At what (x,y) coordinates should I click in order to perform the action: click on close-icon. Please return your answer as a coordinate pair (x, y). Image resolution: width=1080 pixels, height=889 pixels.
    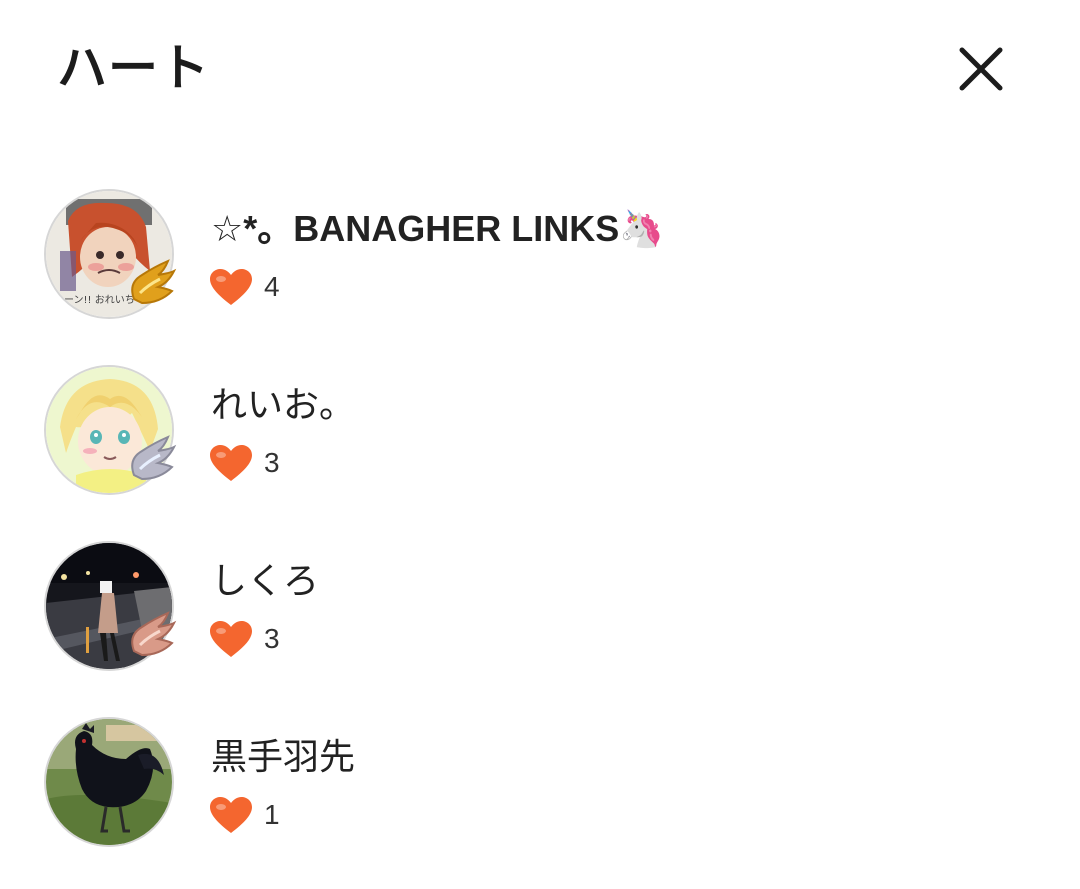
    Looking at the image, I should click on (981, 69).